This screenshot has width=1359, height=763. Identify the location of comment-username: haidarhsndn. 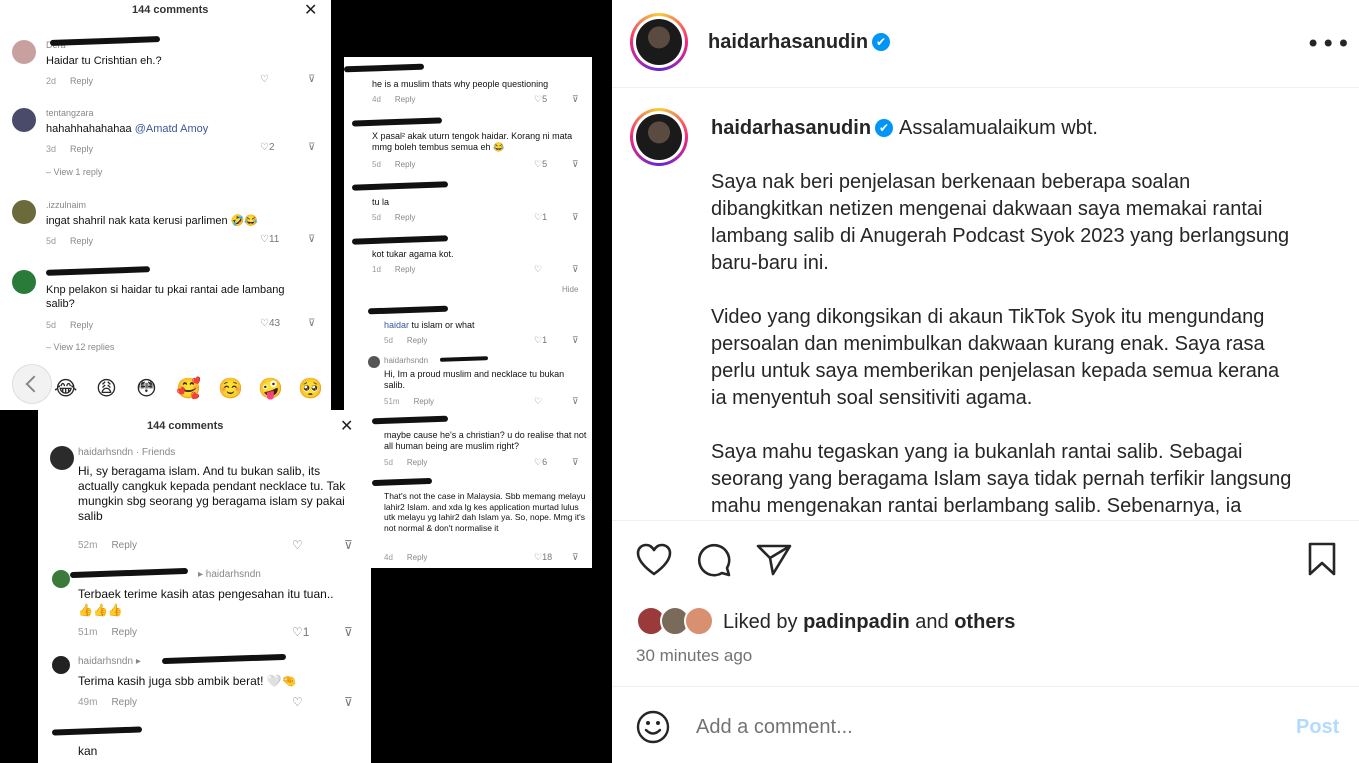
(406, 360).